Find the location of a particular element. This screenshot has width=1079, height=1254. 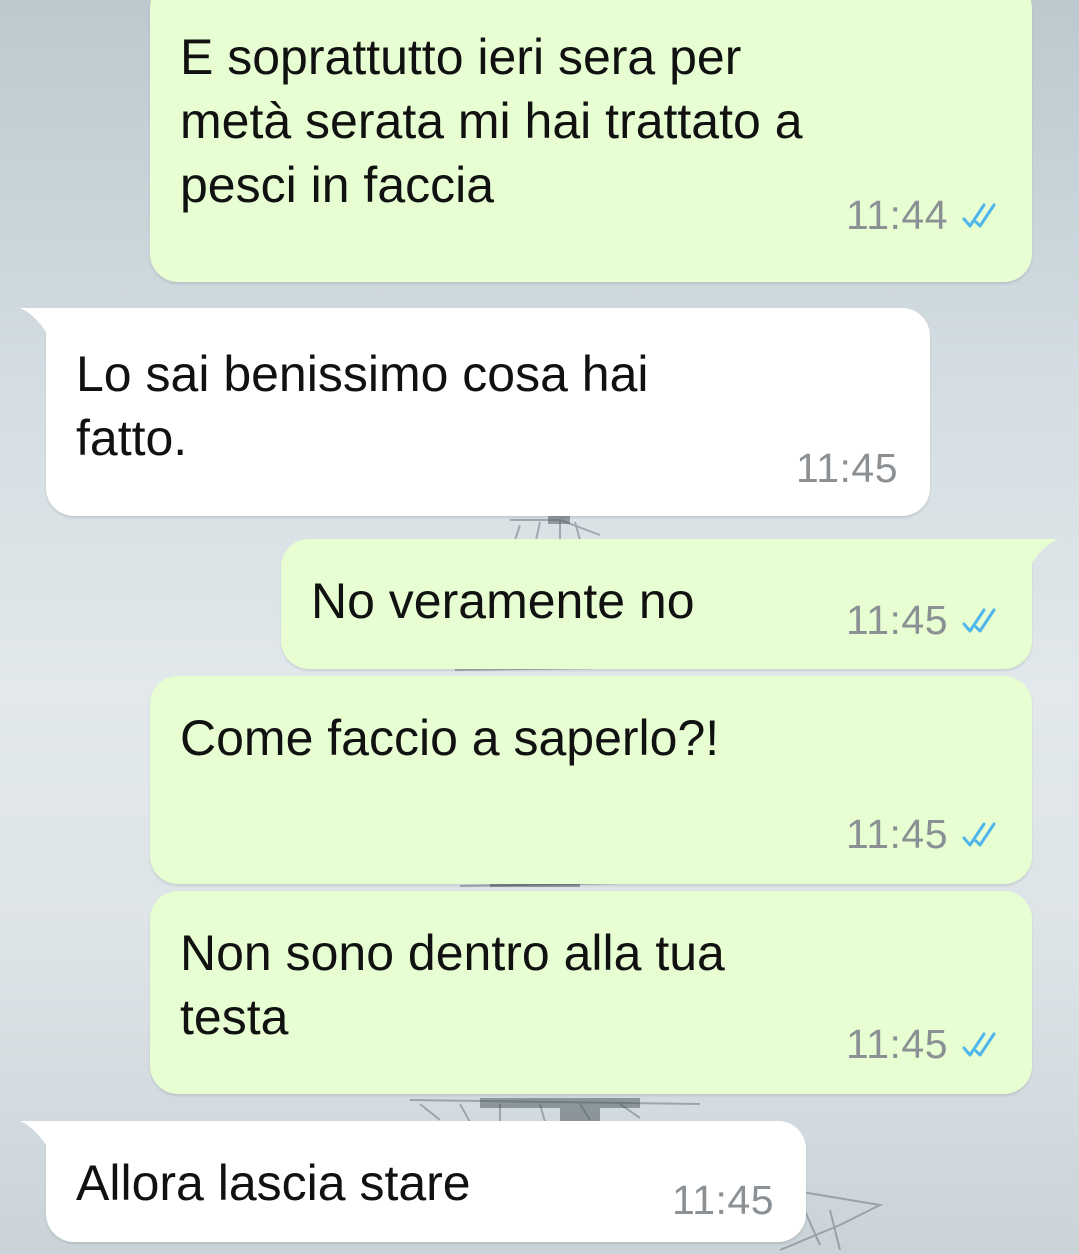

message-text: Come faccio a saperlo?! is located at coordinates (450, 738).